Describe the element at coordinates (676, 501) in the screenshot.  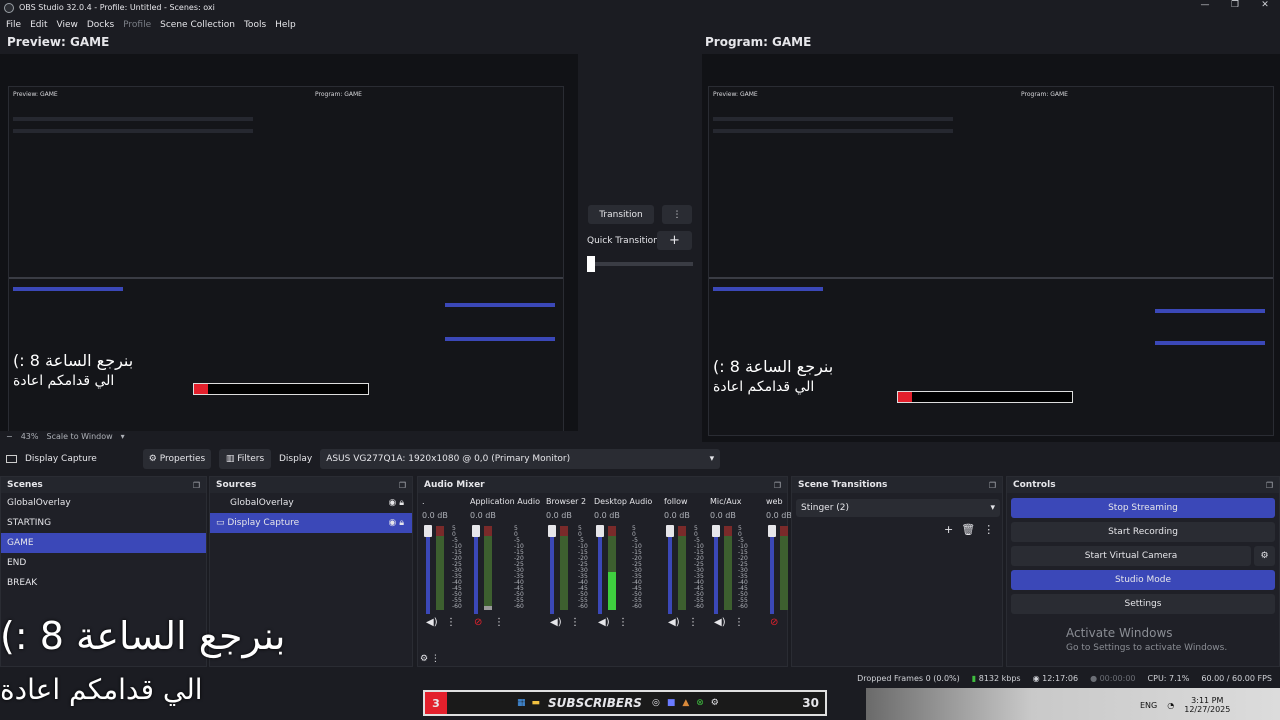
I see `mixer-channel-name: follow` at that location.